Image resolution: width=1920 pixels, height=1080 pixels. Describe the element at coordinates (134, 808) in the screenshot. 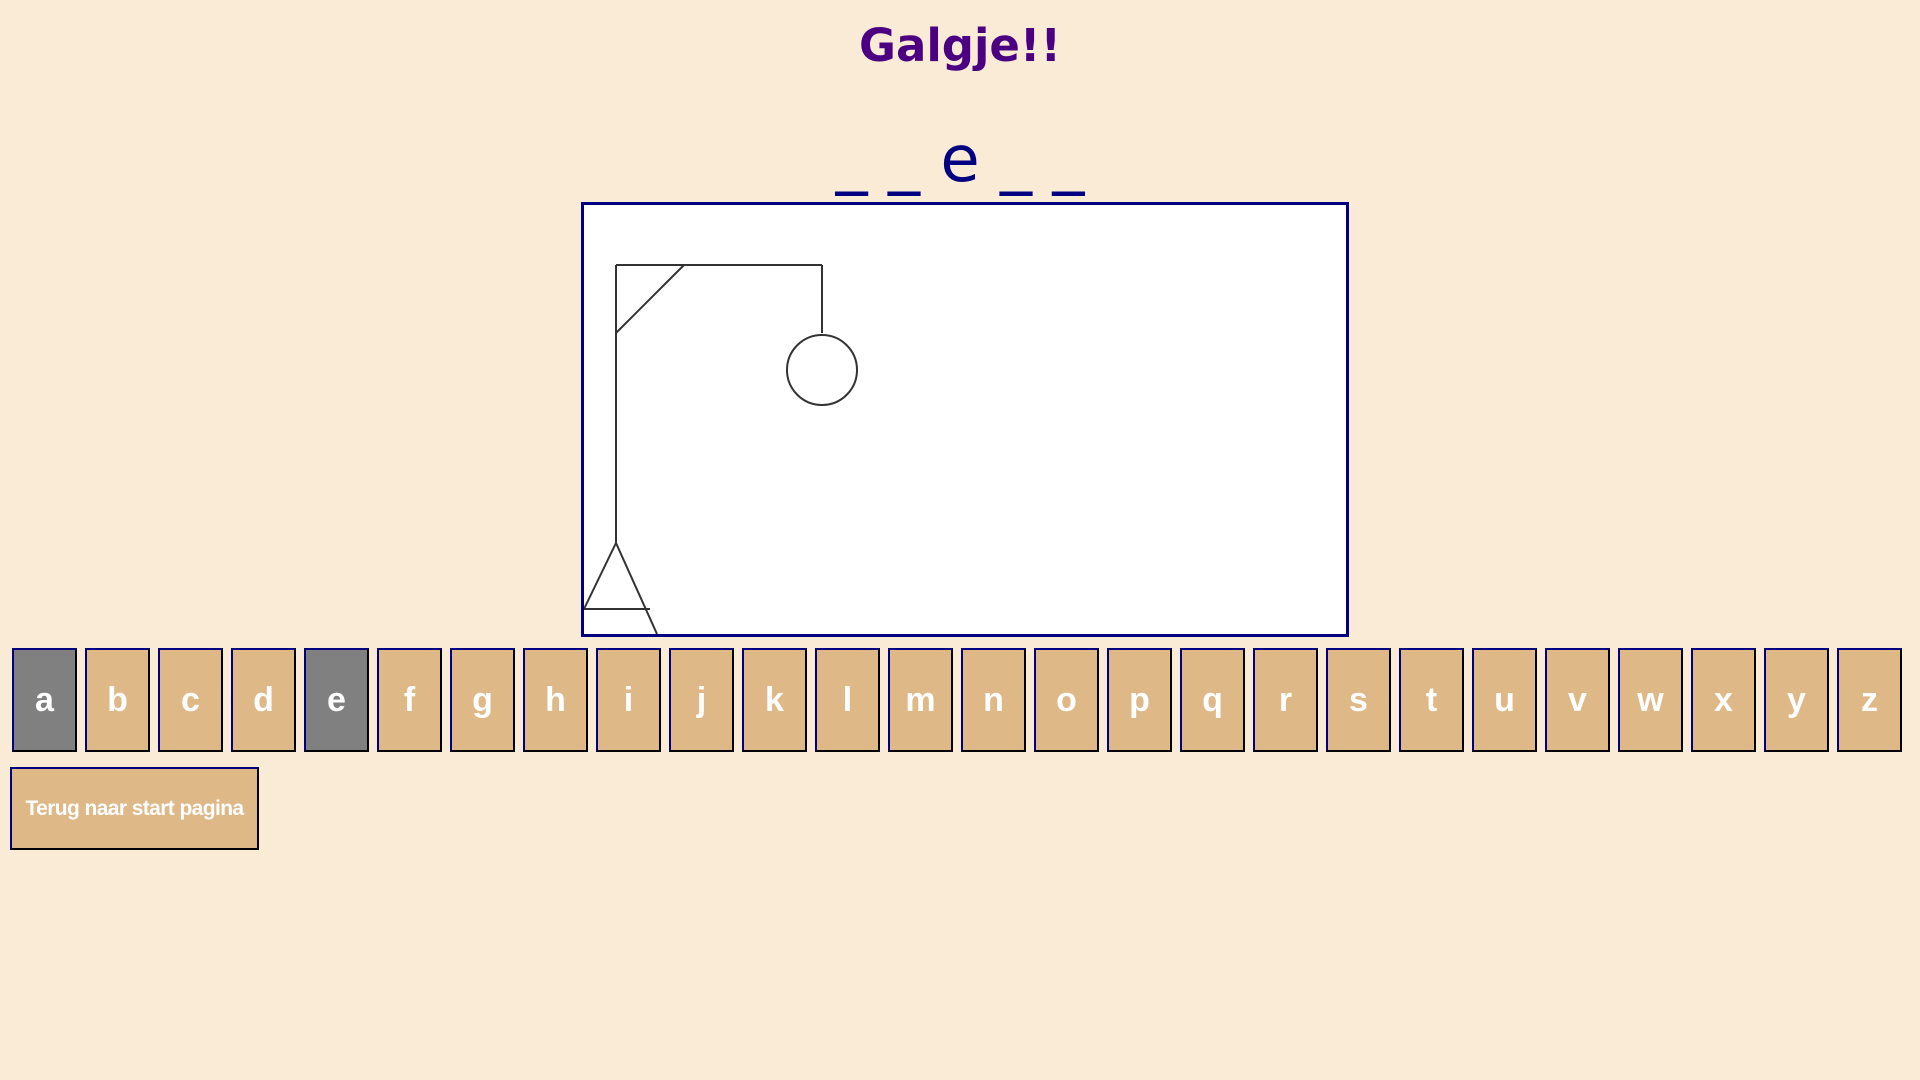

I see `back-to-start-button: Terug naar start pagina` at that location.